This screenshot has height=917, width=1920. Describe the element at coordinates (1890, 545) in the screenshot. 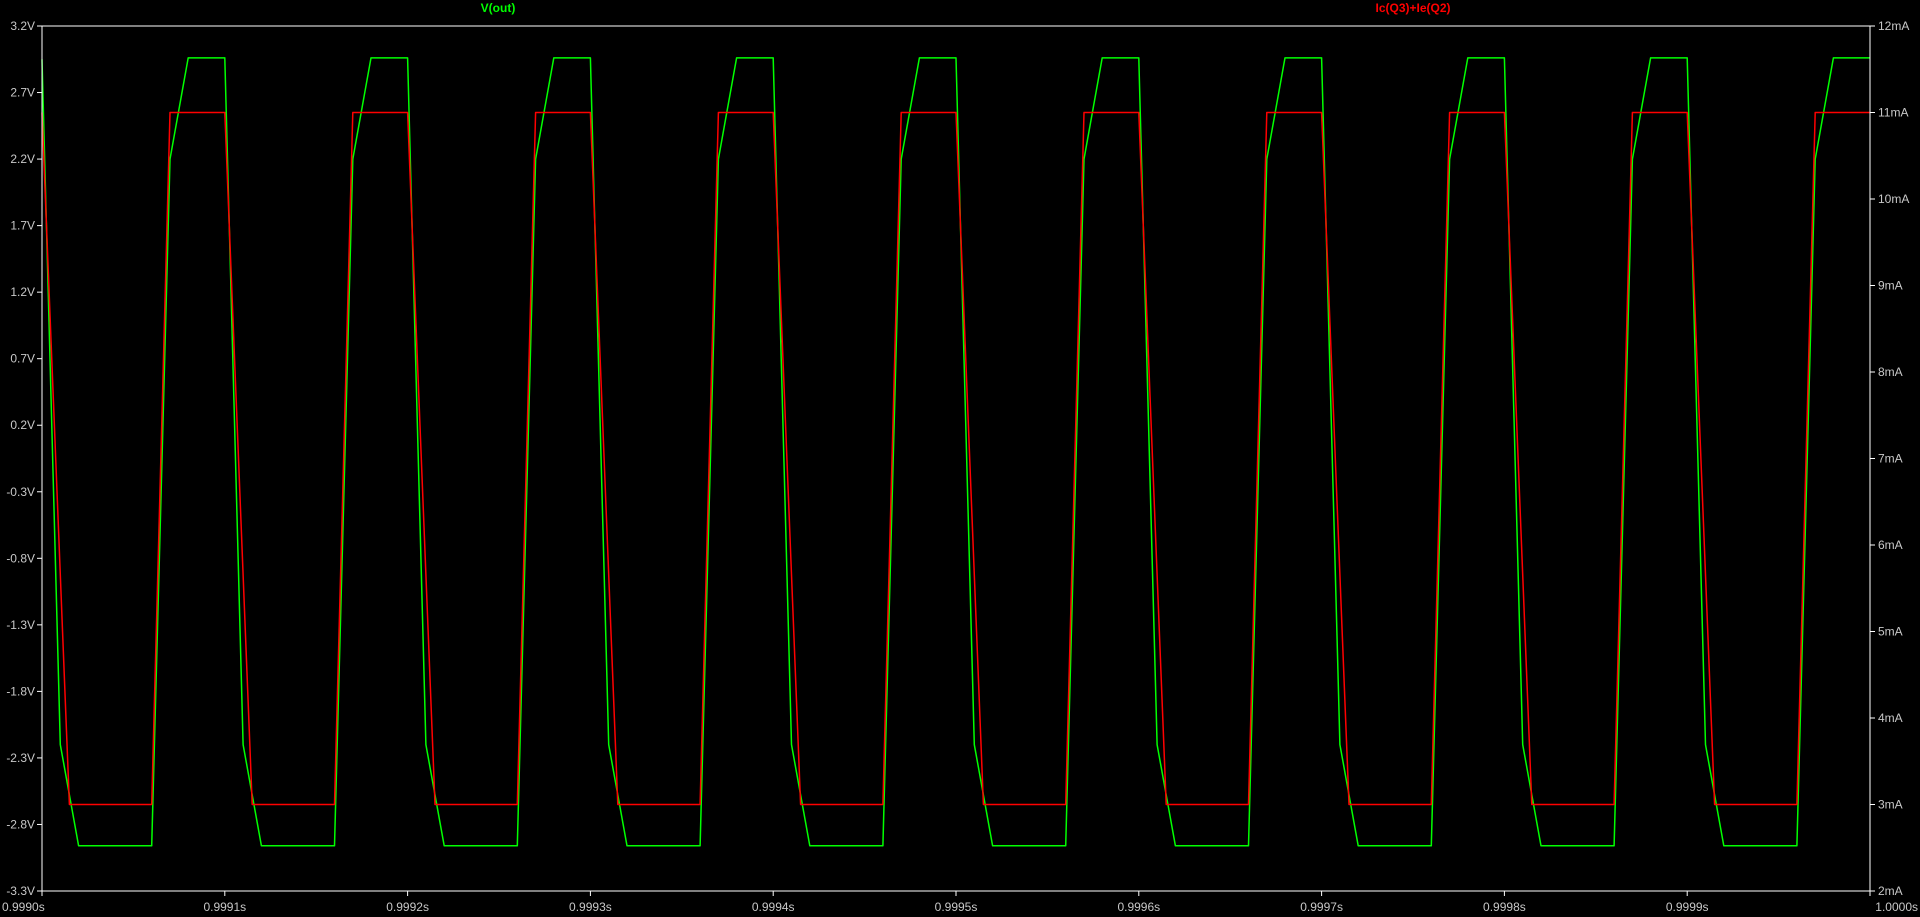

I see `right-tick-label: 6mA` at that location.